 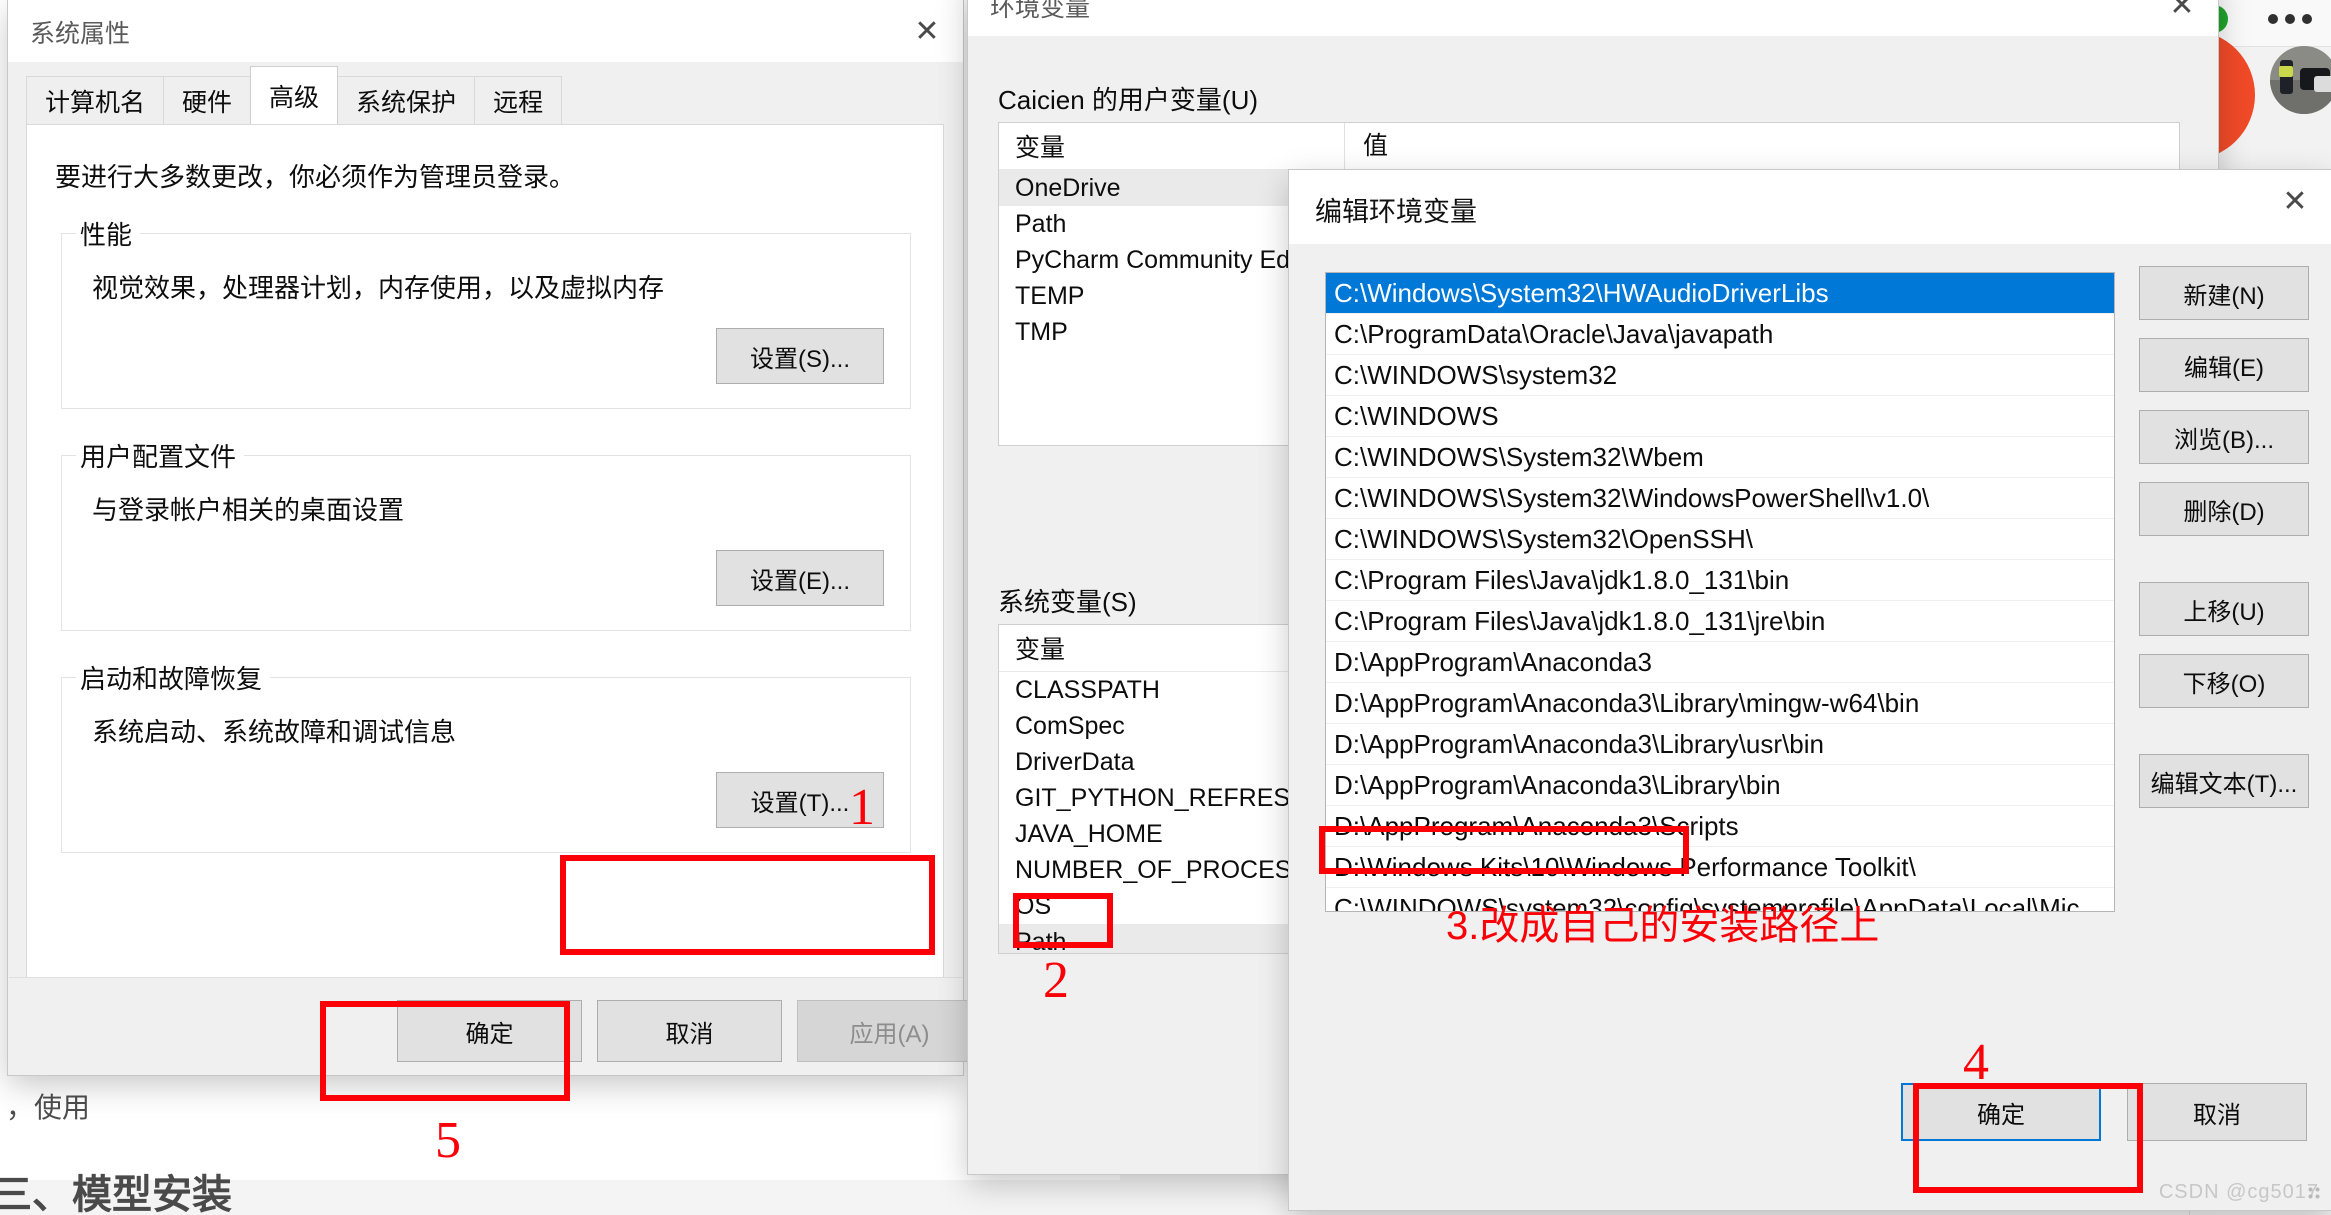 What do you see at coordinates (448, 1140) in the screenshot?
I see `annotation-number-5: 5` at bounding box center [448, 1140].